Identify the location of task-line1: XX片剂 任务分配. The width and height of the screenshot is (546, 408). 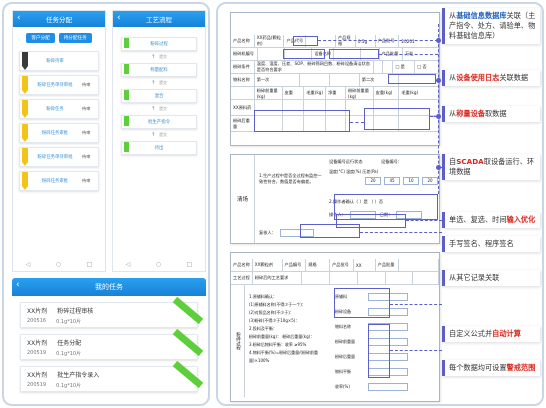
(109, 342).